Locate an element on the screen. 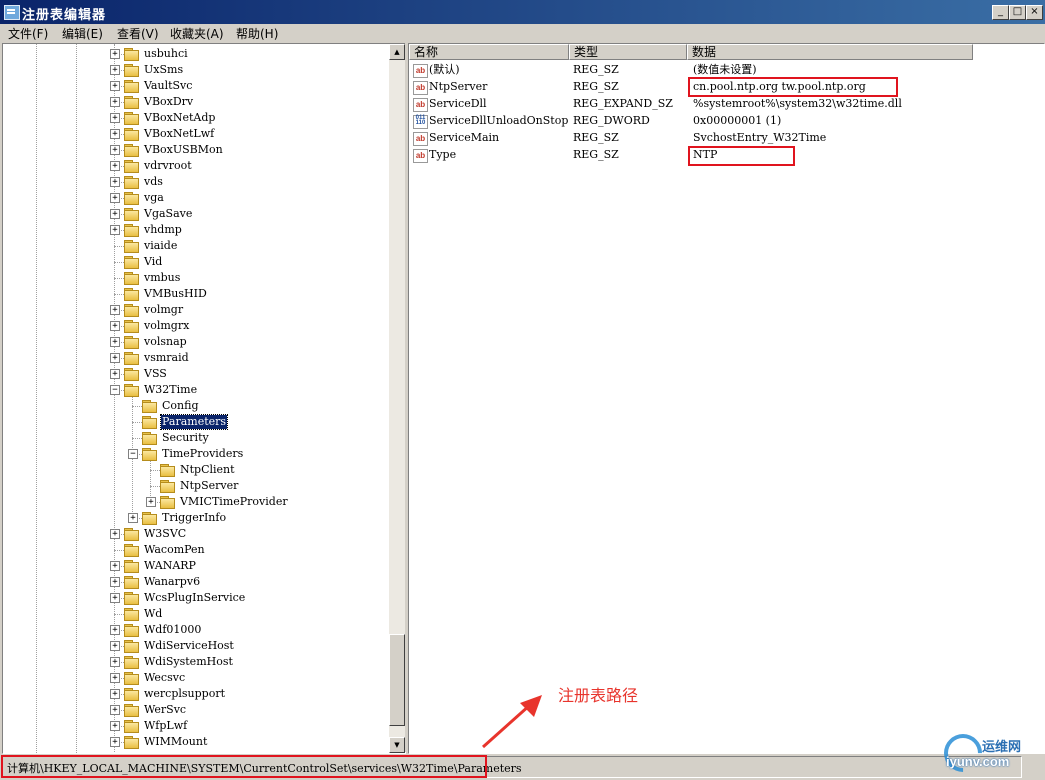 Image resolution: width=1045 pixels, height=780 pixels. tree-node: + volmgr is located at coordinates (193, 310).